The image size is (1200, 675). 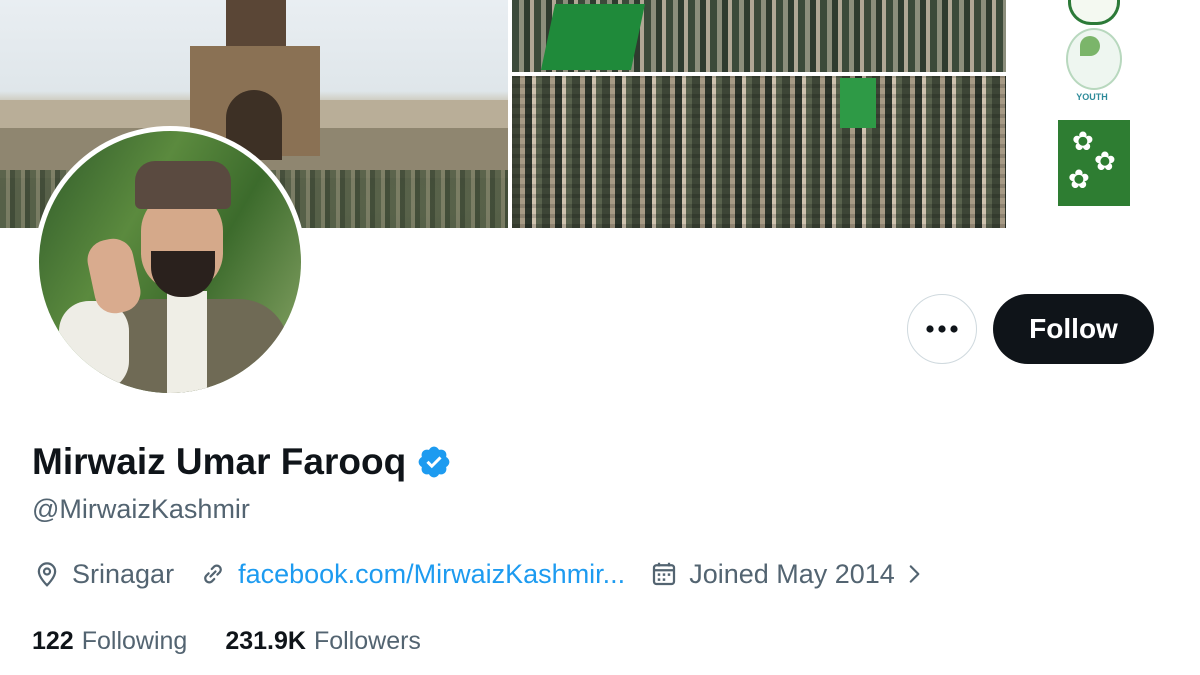 I want to click on calendar-icon, so click(x=664, y=574).